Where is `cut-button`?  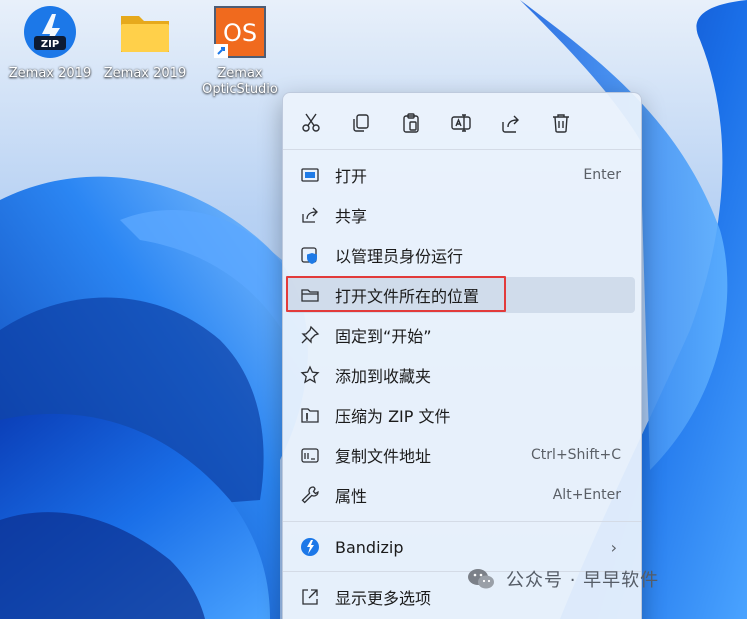
cut-button is located at coordinates (311, 123).